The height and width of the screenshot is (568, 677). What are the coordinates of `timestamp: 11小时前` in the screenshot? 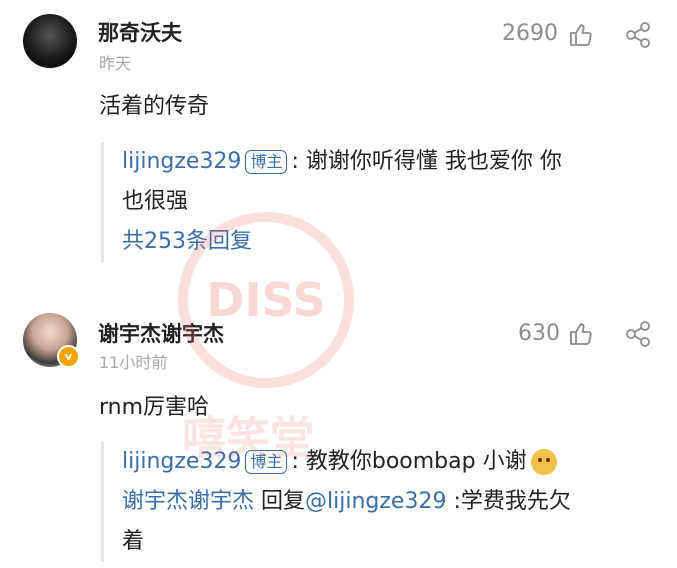 It's located at (133, 362).